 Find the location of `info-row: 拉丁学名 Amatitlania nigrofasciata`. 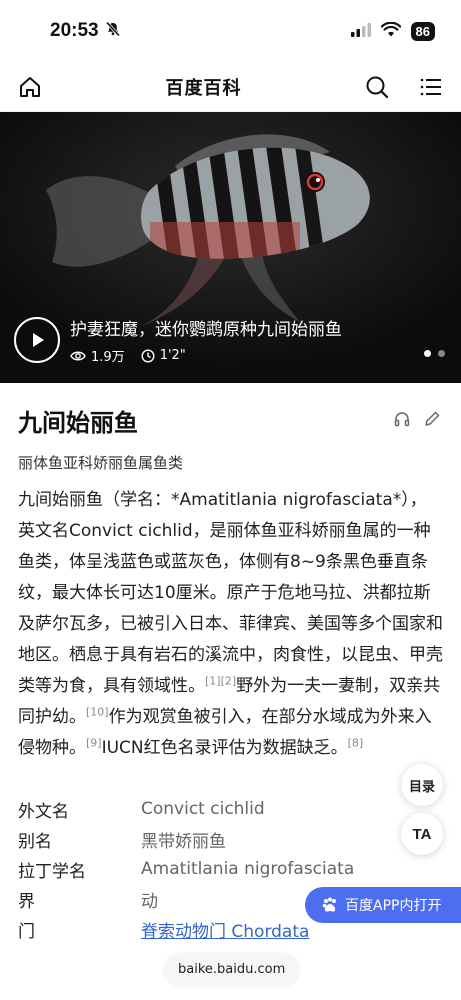

info-row: 拉丁学名 Amatitlania nigrofasciata is located at coordinates (230, 869).